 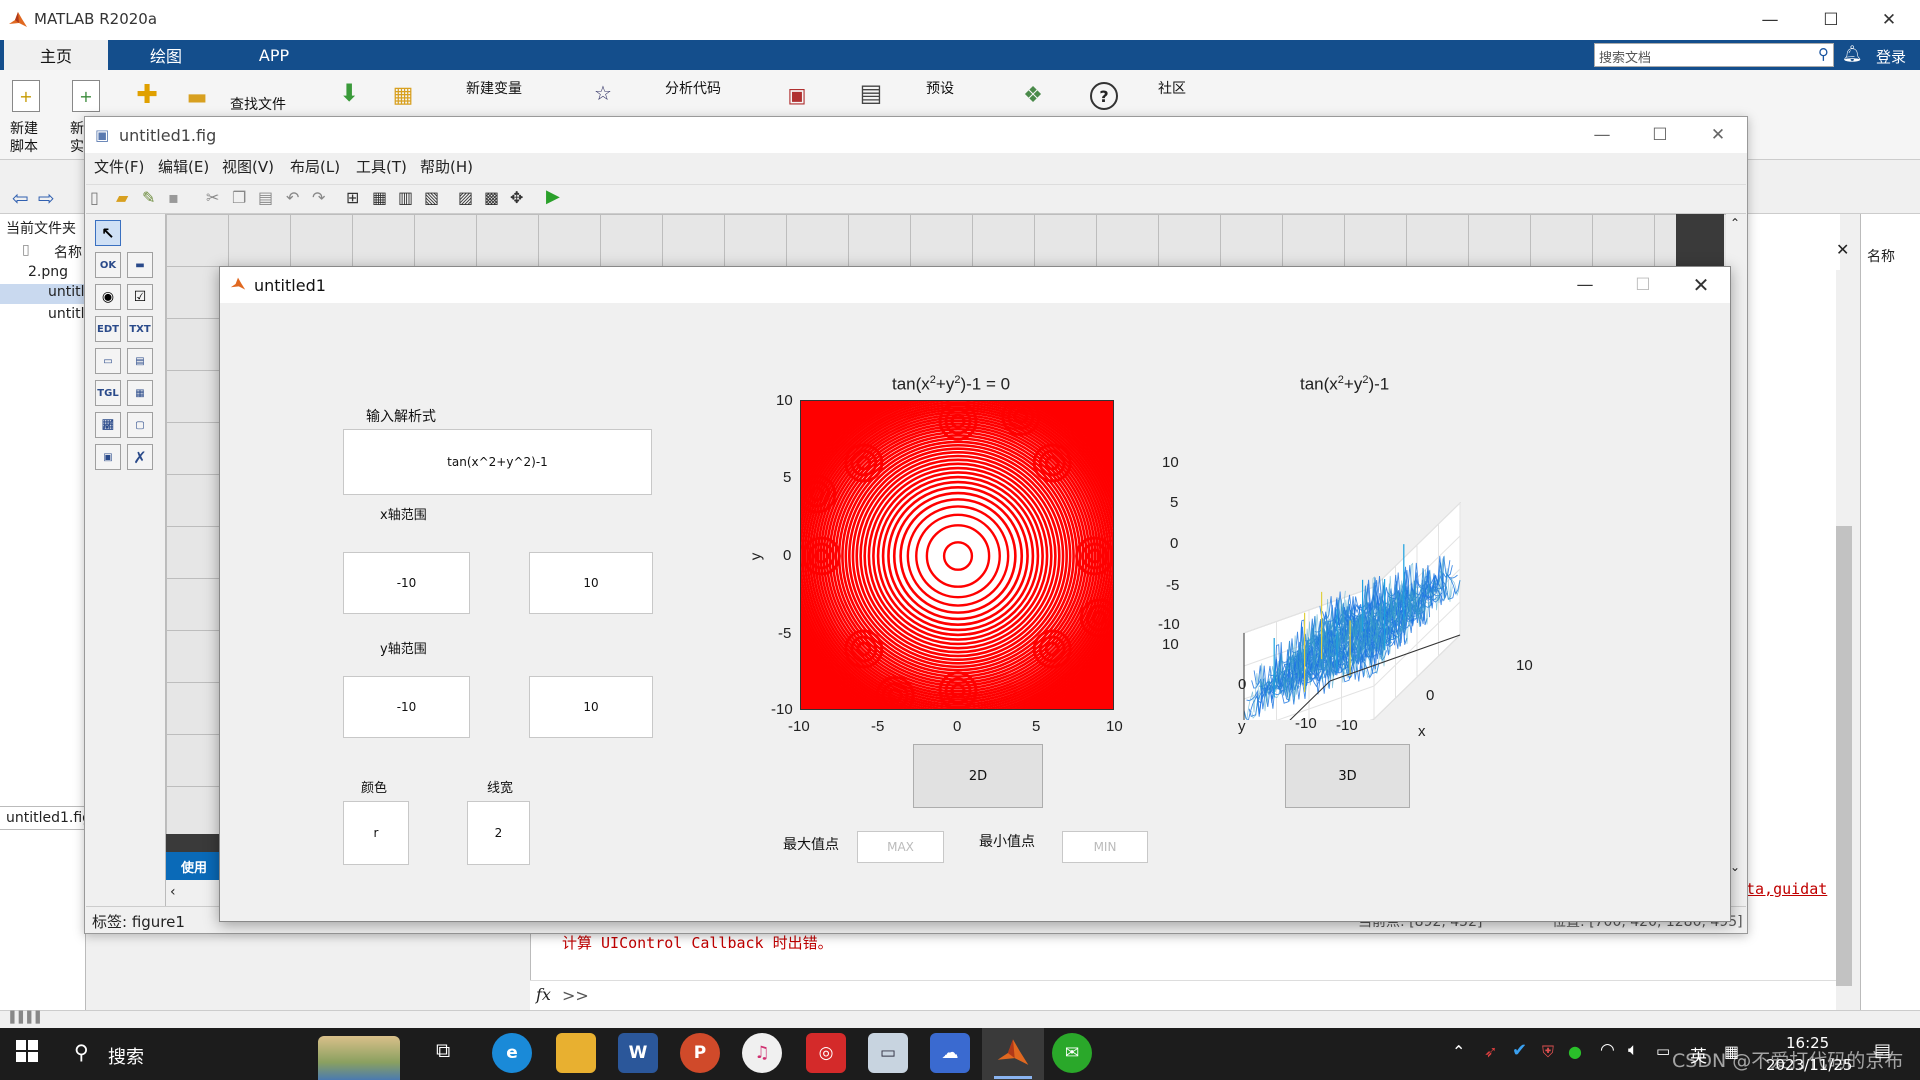 What do you see at coordinates (1663, 1051) in the screenshot?
I see `battery-icon: ▭` at bounding box center [1663, 1051].